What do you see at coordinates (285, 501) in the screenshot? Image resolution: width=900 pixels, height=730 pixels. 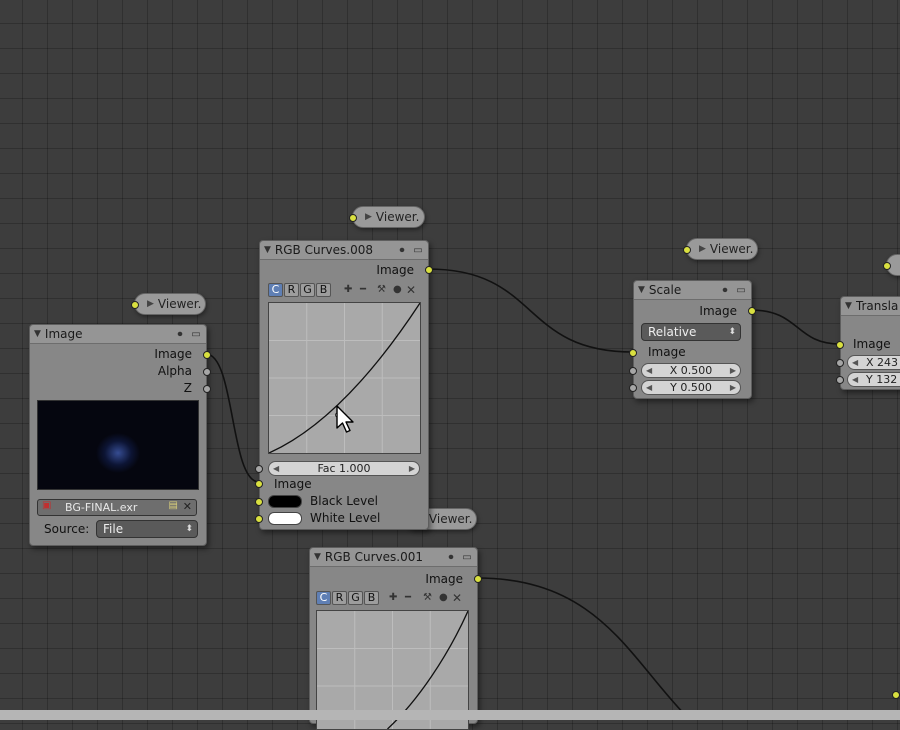 I see `black-level-swatch` at bounding box center [285, 501].